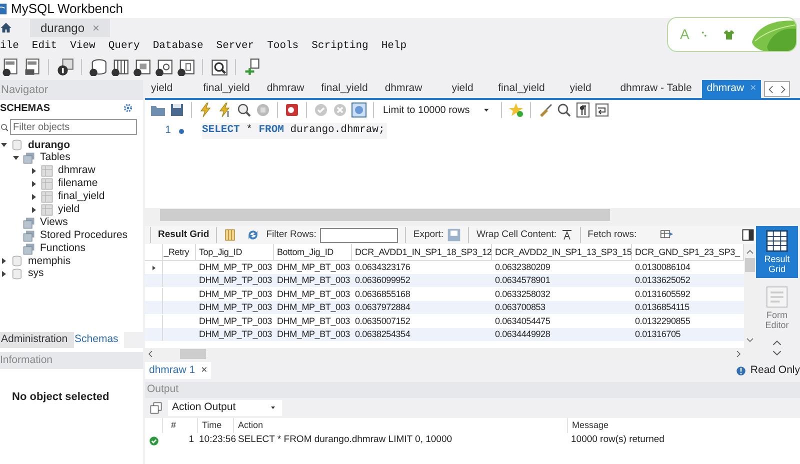  Describe the element at coordinates (10, 67) in the screenshot. I see `new-sql-tab-icon` at that location.